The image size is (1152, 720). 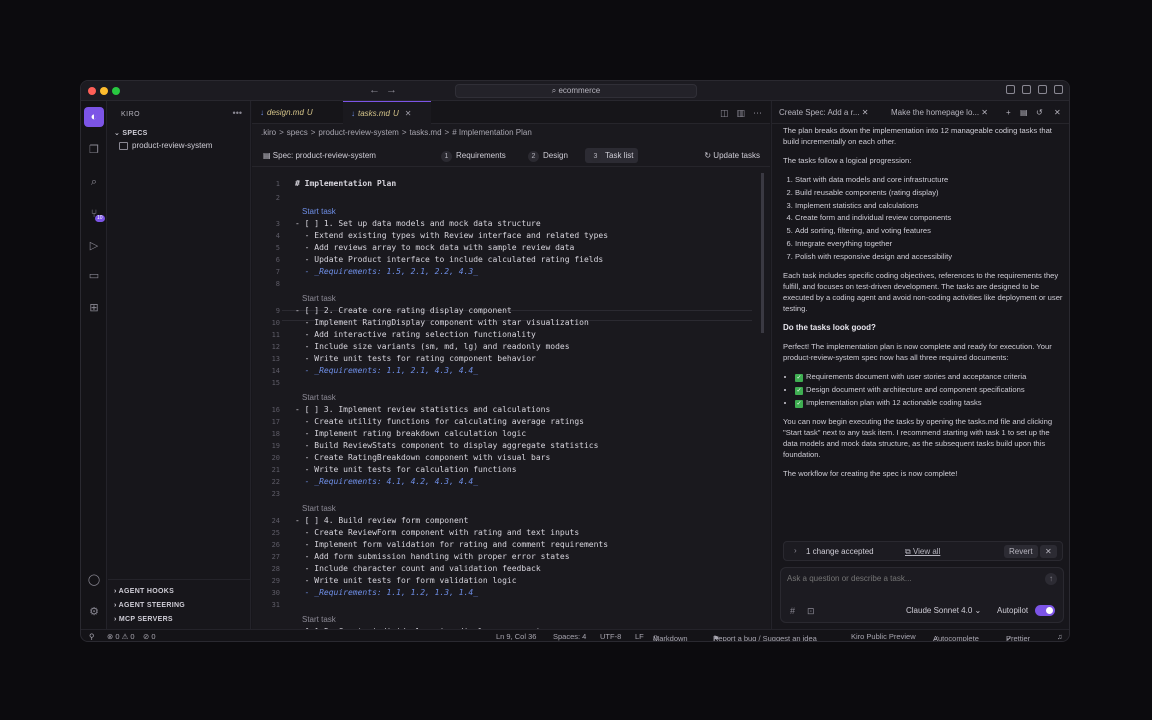 I want to click on account-icon: ◯, so click(x=94, y=580).